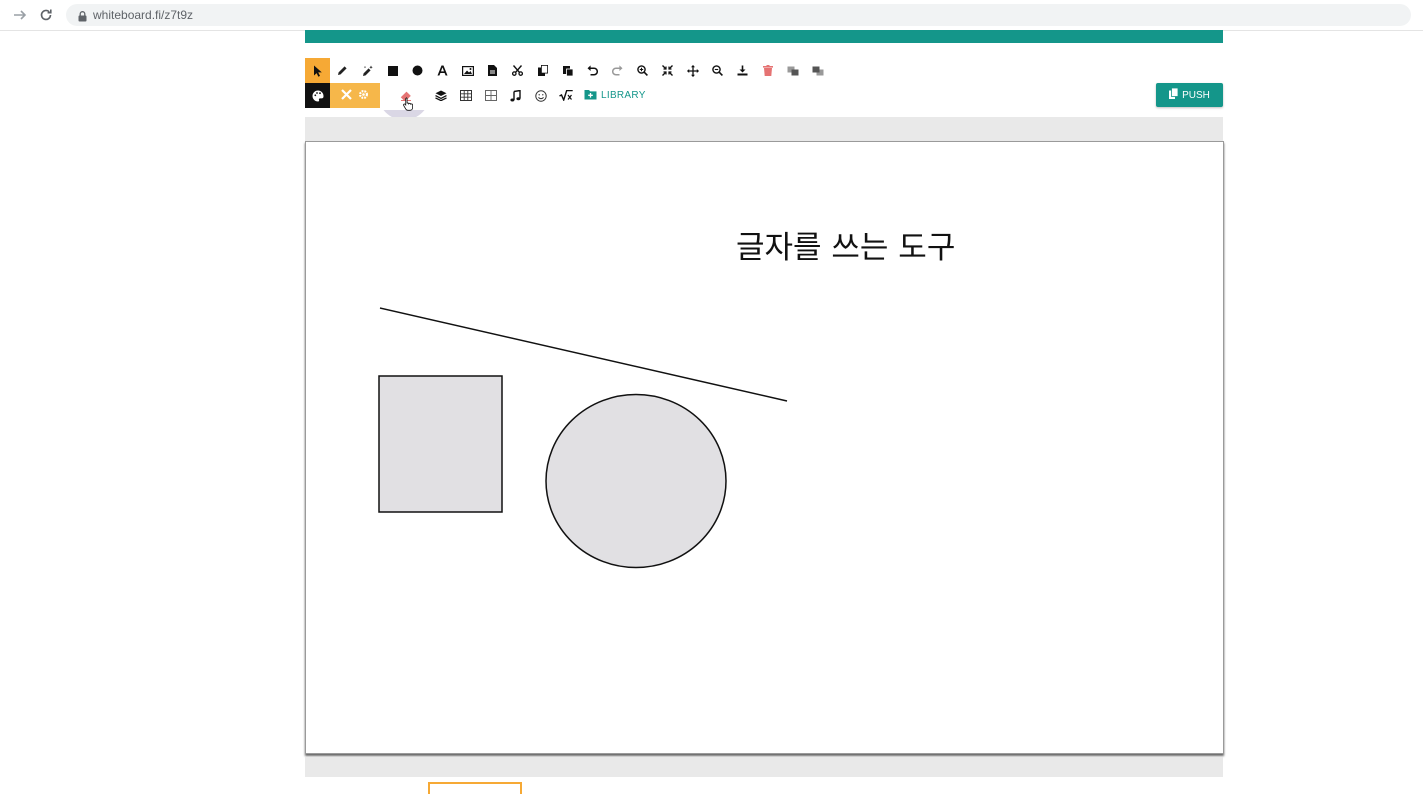 Image resolution: width=1423 pixels, height=794 pixels. What do you see at coordinates (82, 18) in the screenshot?
I see `lock-icon` at bounding box center [82, 18].